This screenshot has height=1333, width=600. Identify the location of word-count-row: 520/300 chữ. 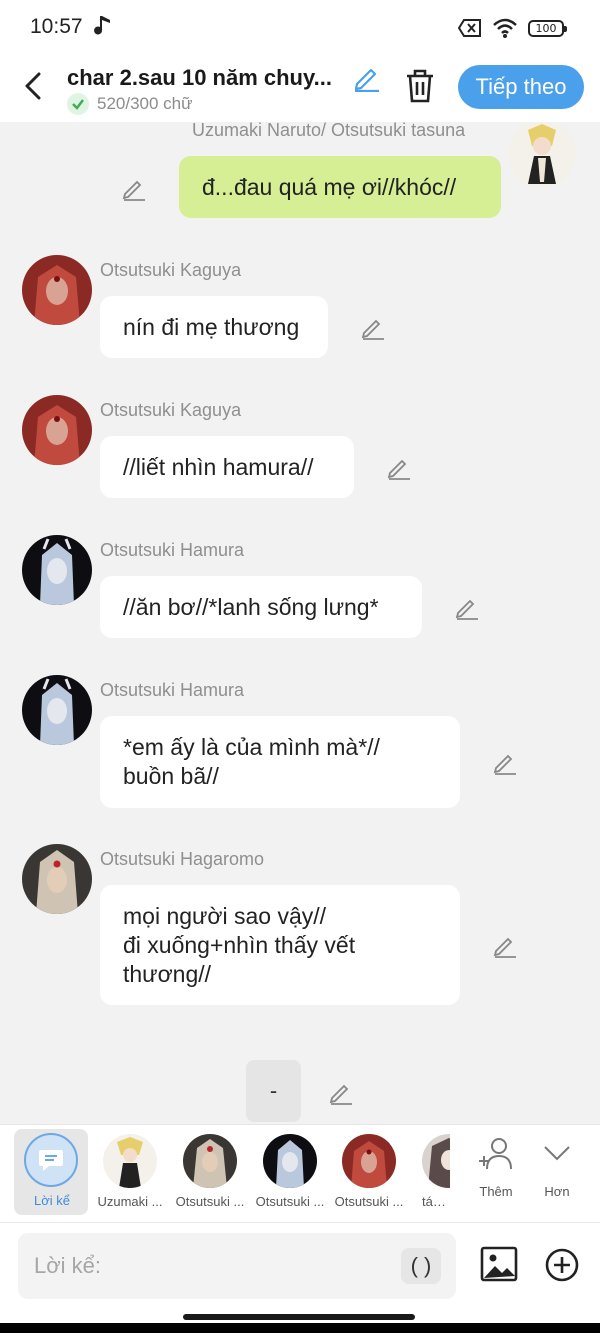
(130, 104).